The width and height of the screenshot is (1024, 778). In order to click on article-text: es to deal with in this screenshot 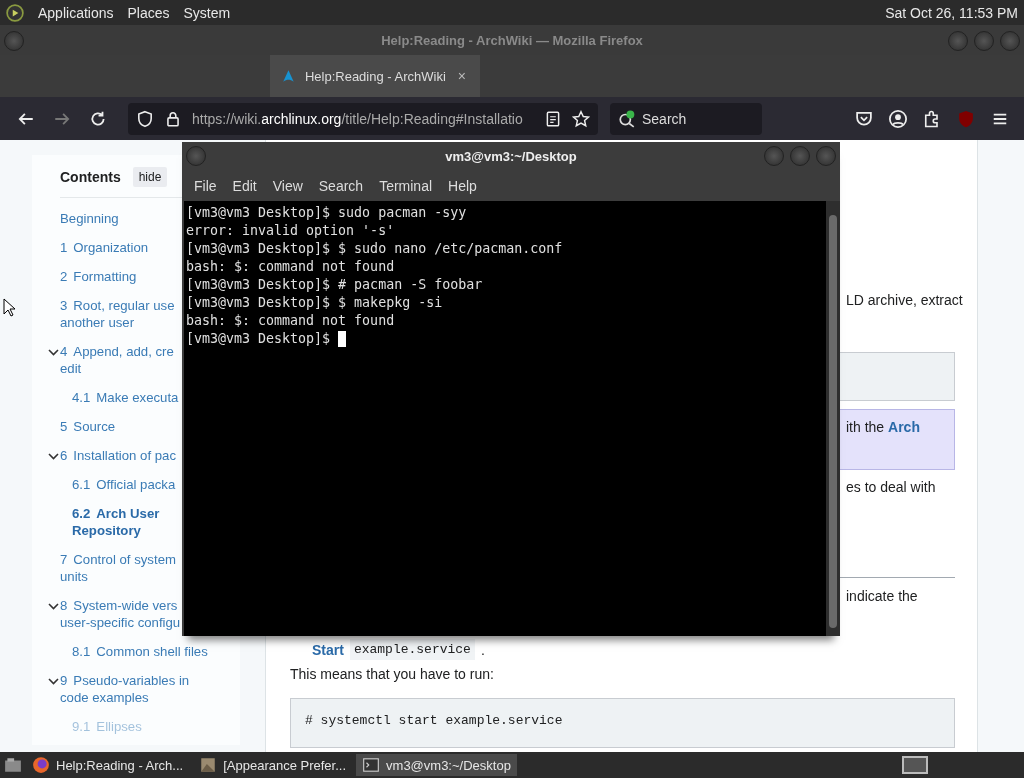, I will do `click(891, 487)`.